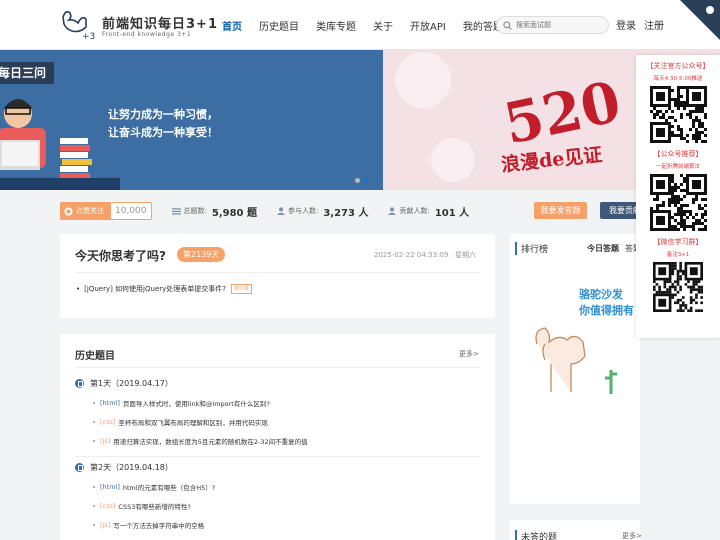 This screenshot has height=540, width=720. Describe the element at coordinates (303, 211) in the screenshot. I see `stat-participants-label: 参与人数:` at that location.